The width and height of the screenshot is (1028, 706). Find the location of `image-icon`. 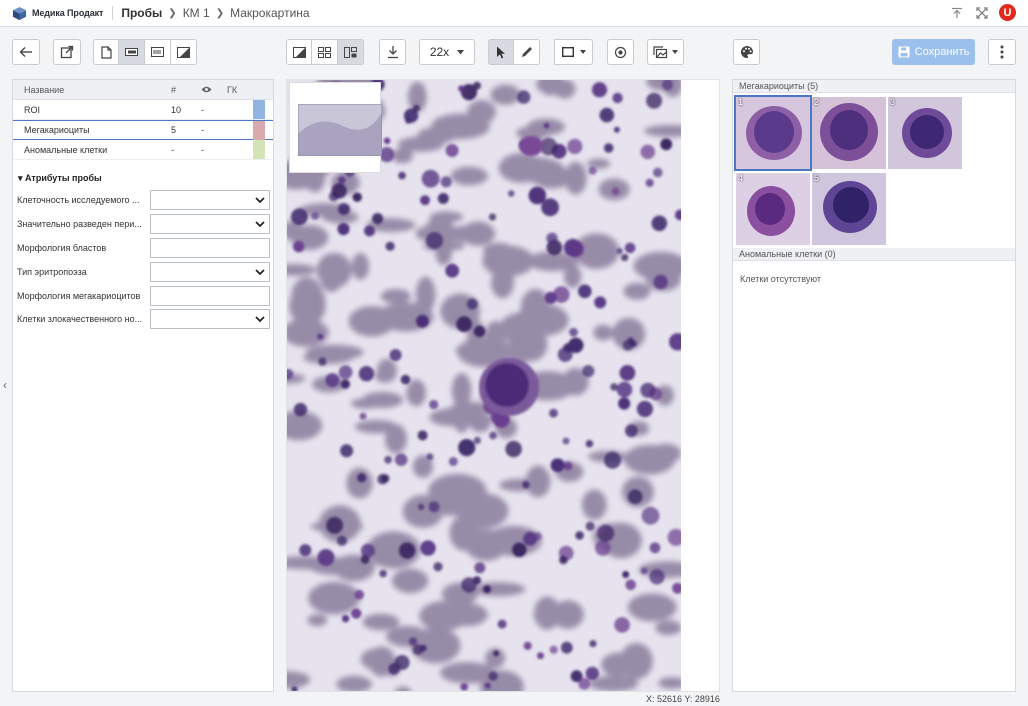

image-icon is located at coordinates (660, 51).